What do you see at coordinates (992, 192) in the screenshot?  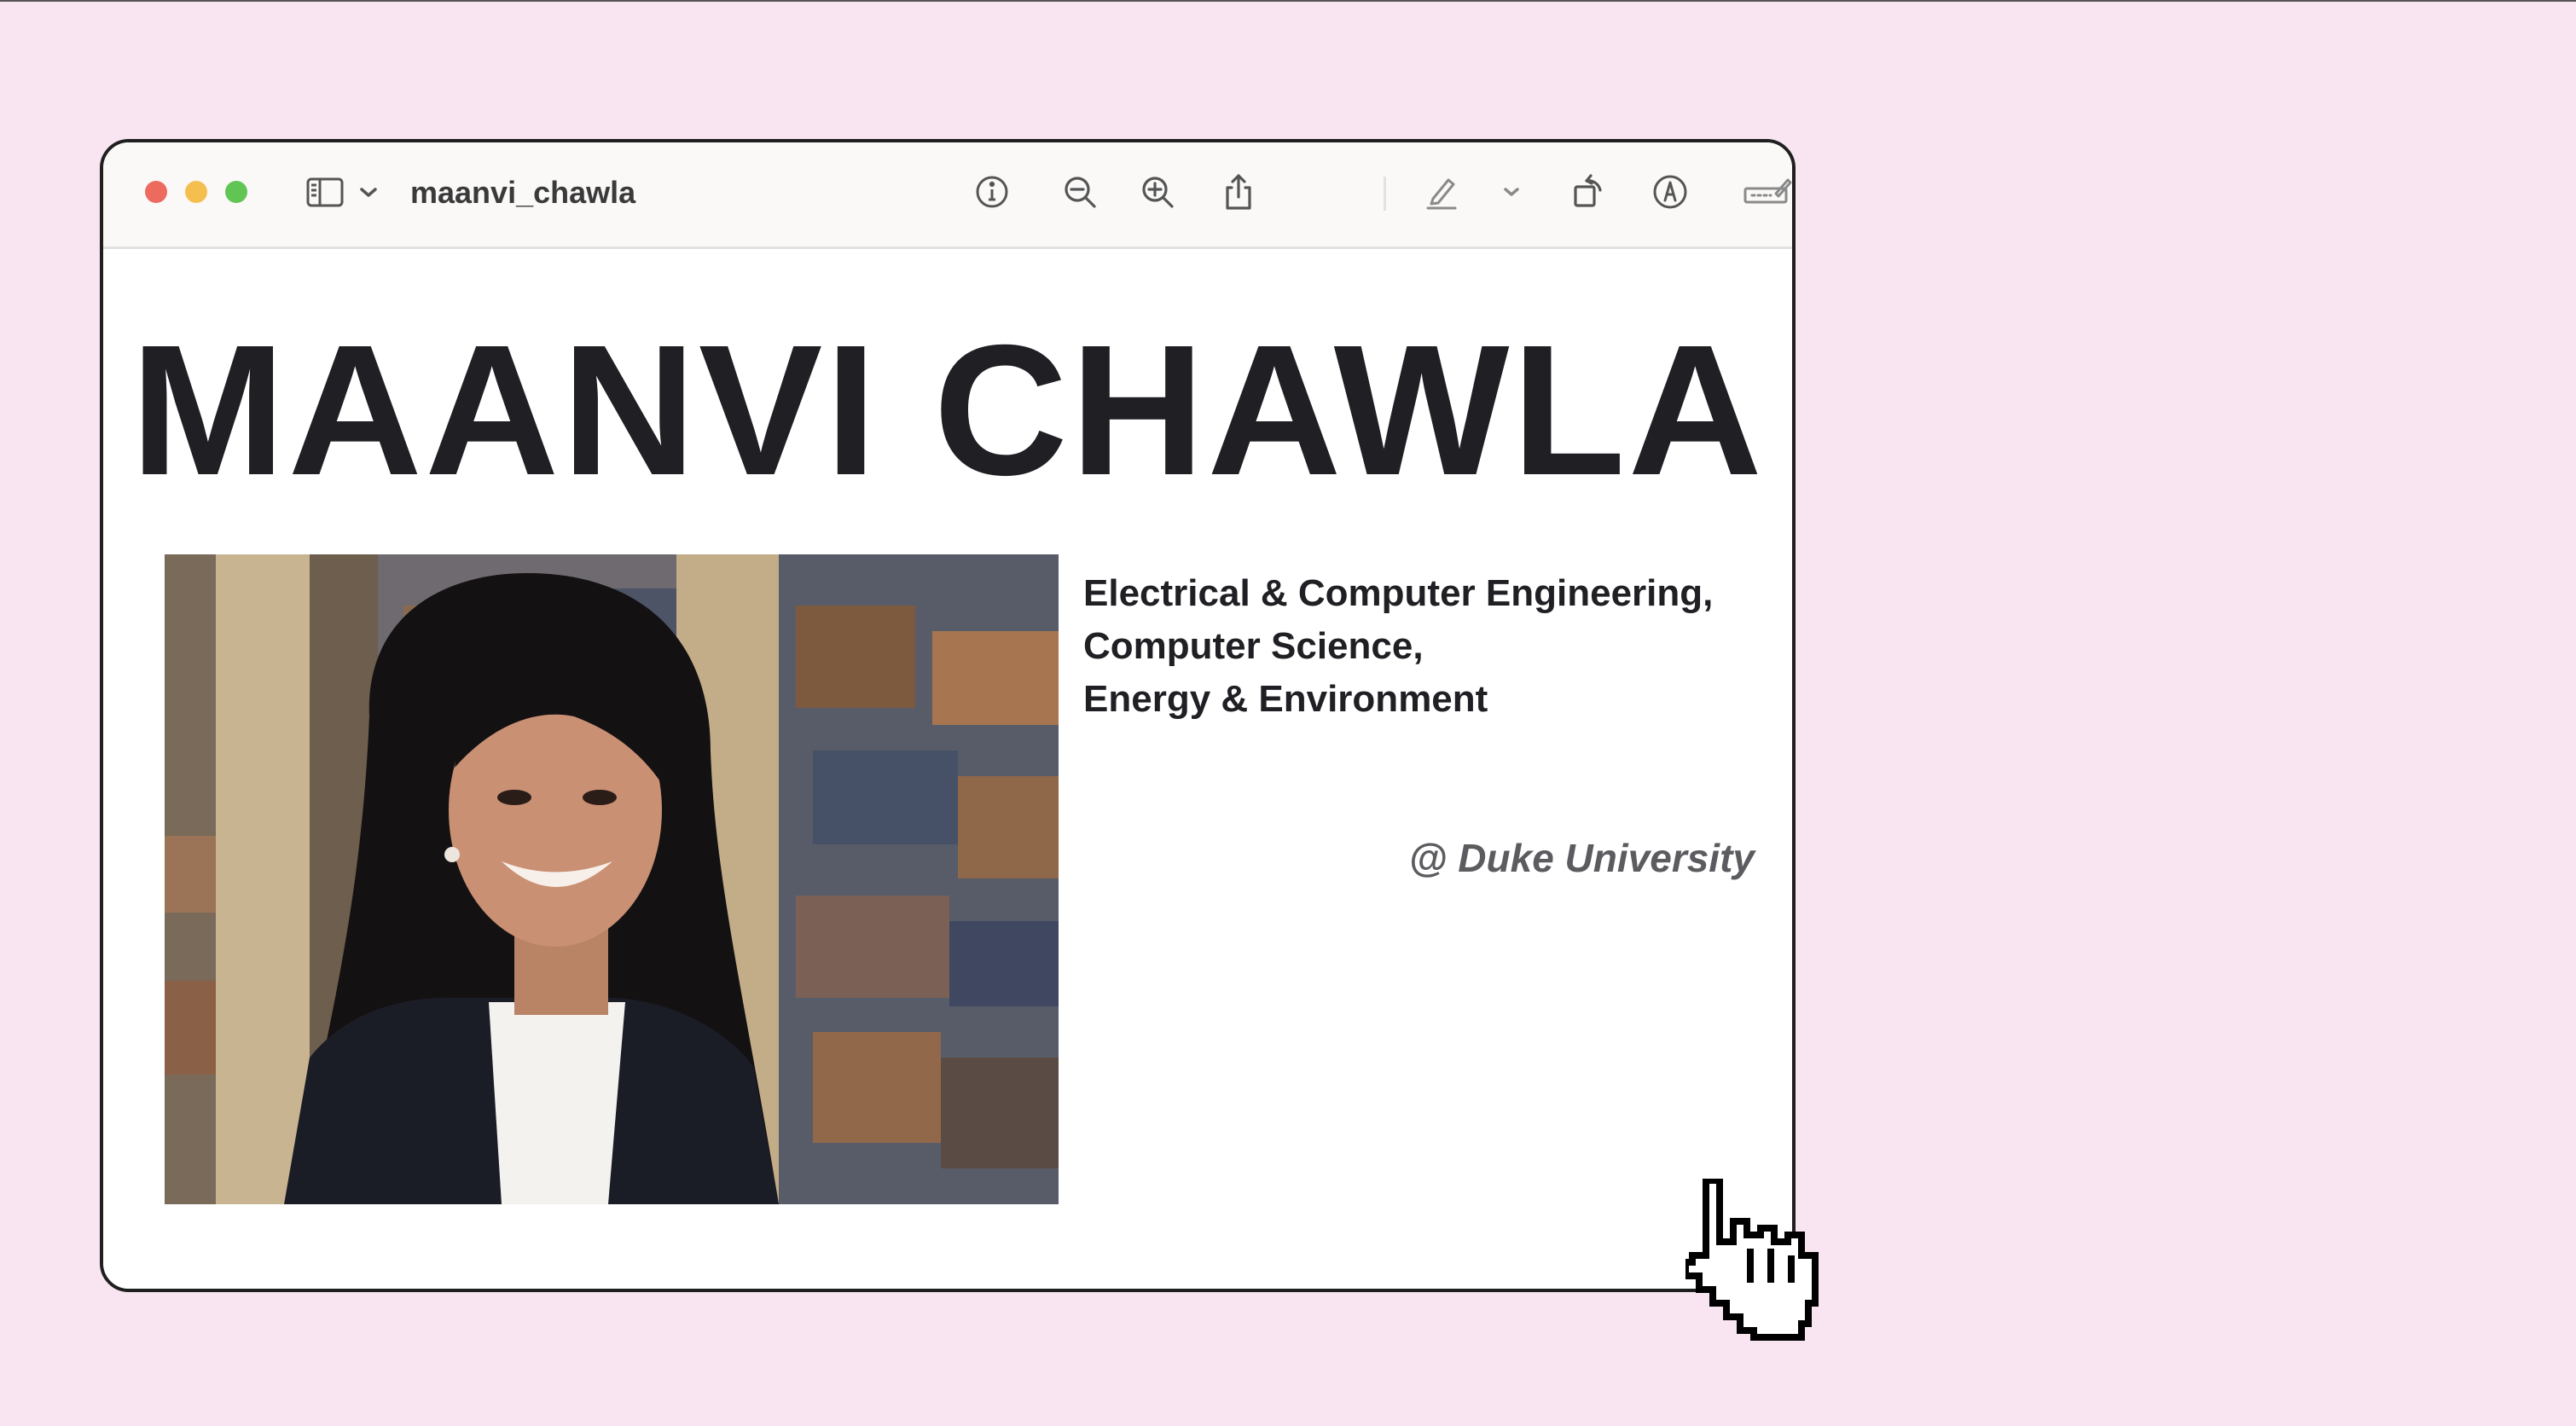 I see `info-icon` at bounding box center [992, 192].